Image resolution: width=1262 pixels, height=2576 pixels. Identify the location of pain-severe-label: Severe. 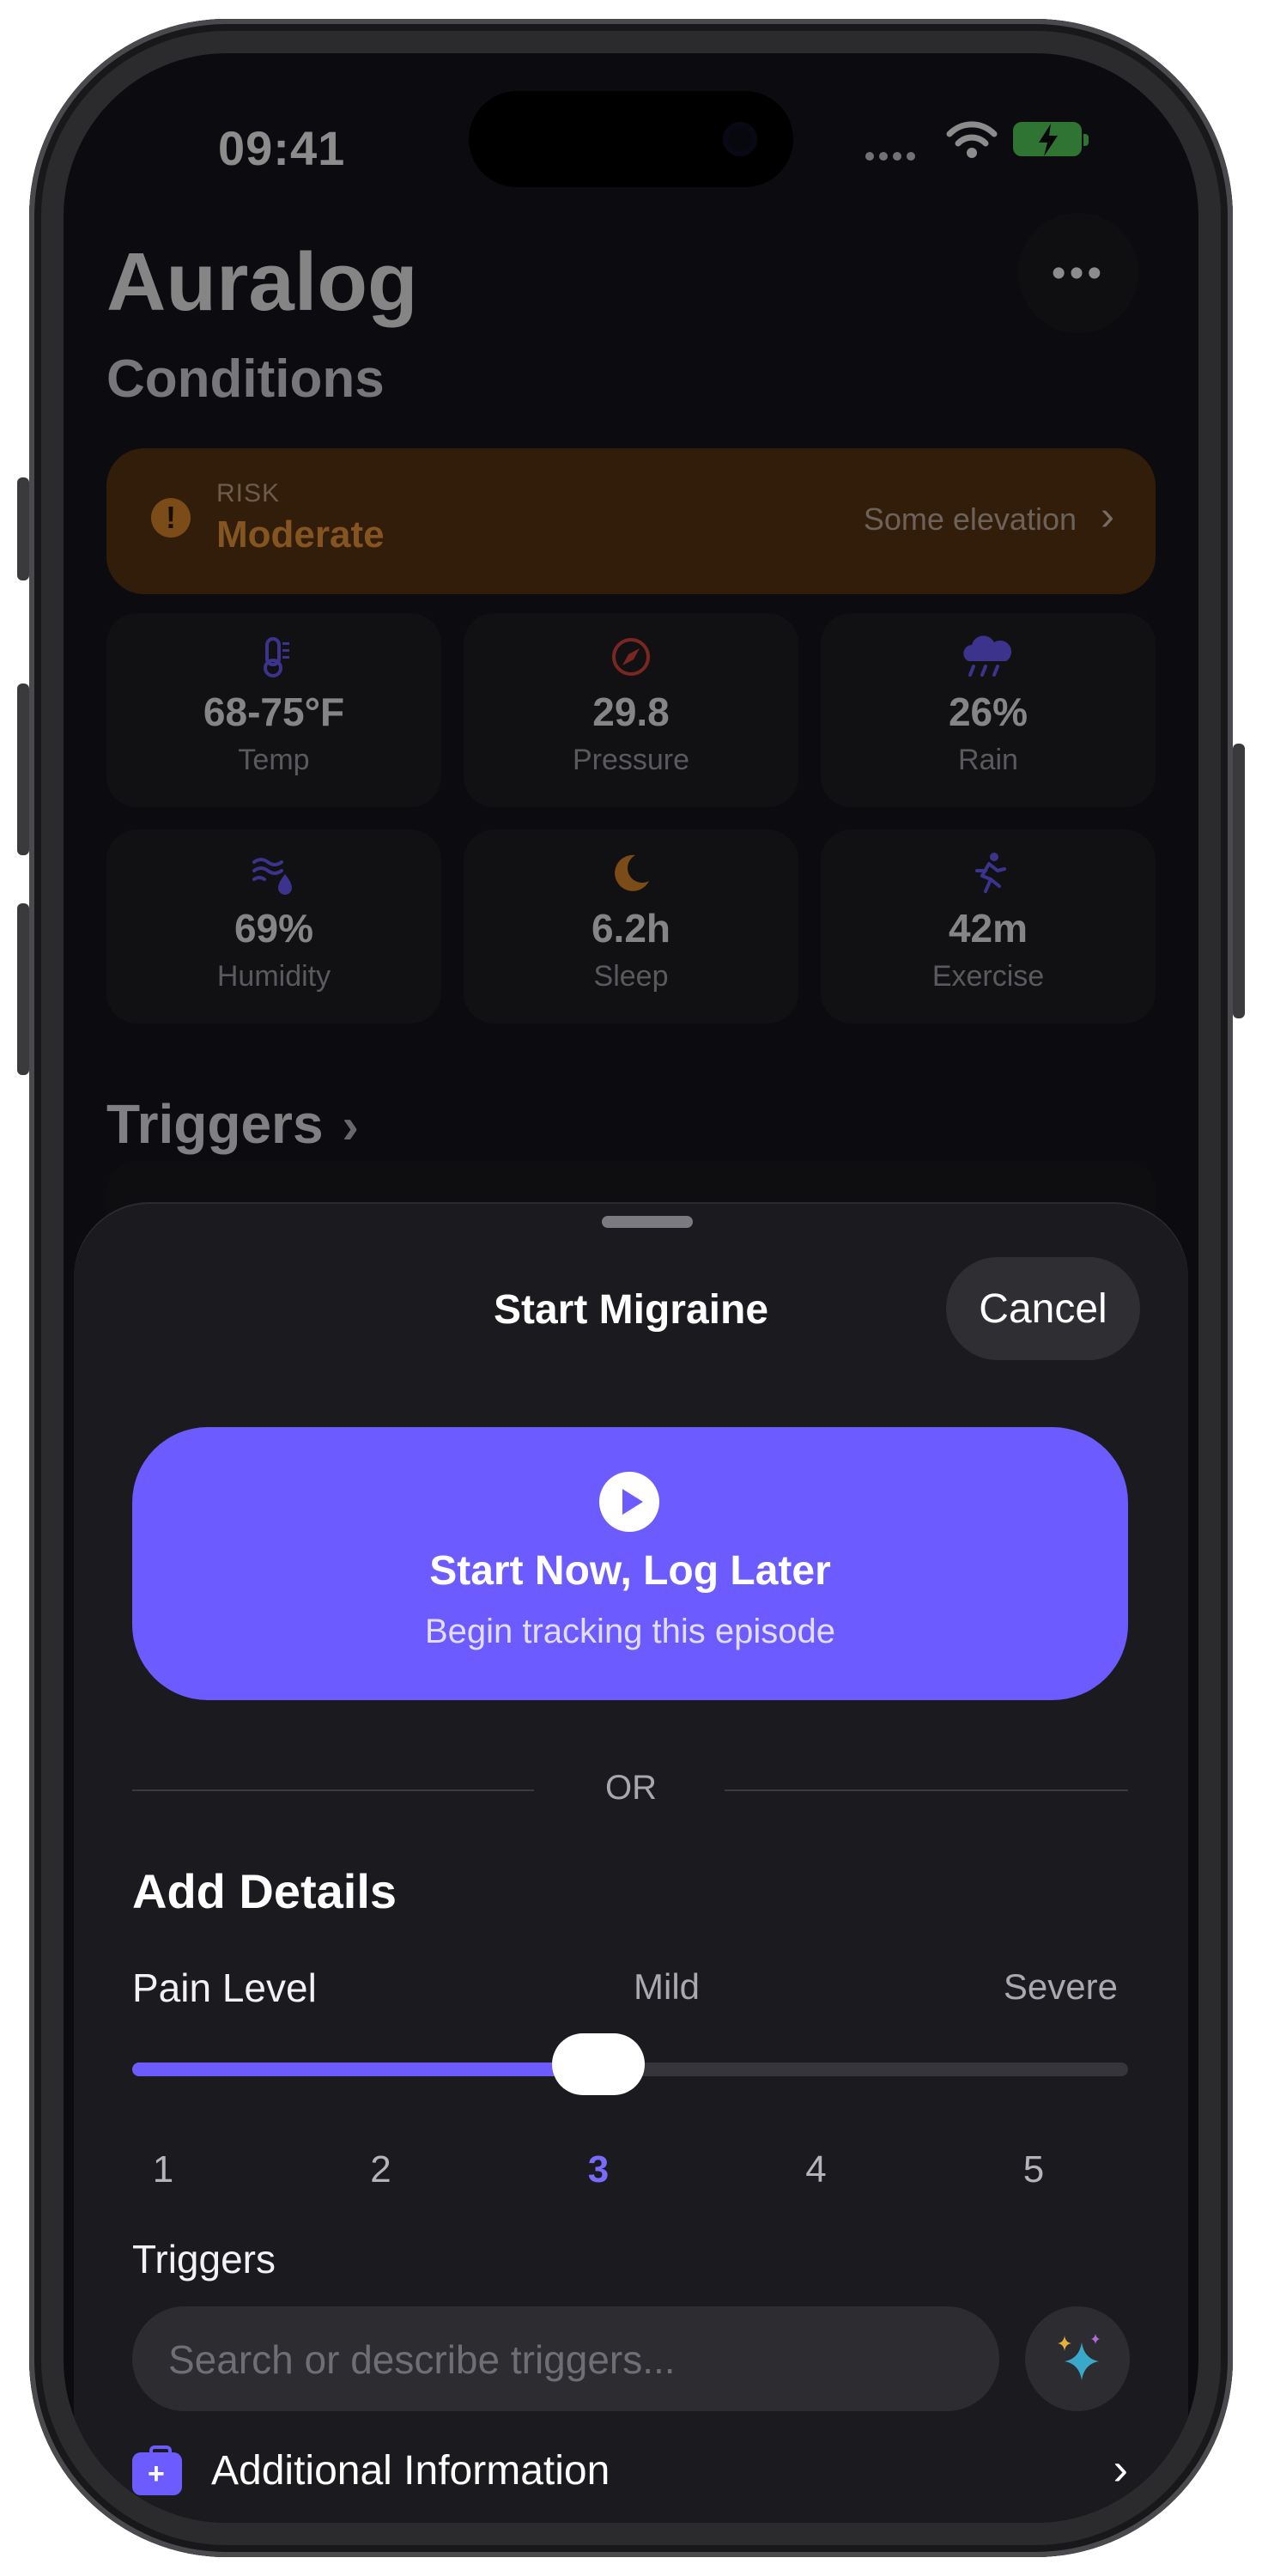
(1060, 1987).